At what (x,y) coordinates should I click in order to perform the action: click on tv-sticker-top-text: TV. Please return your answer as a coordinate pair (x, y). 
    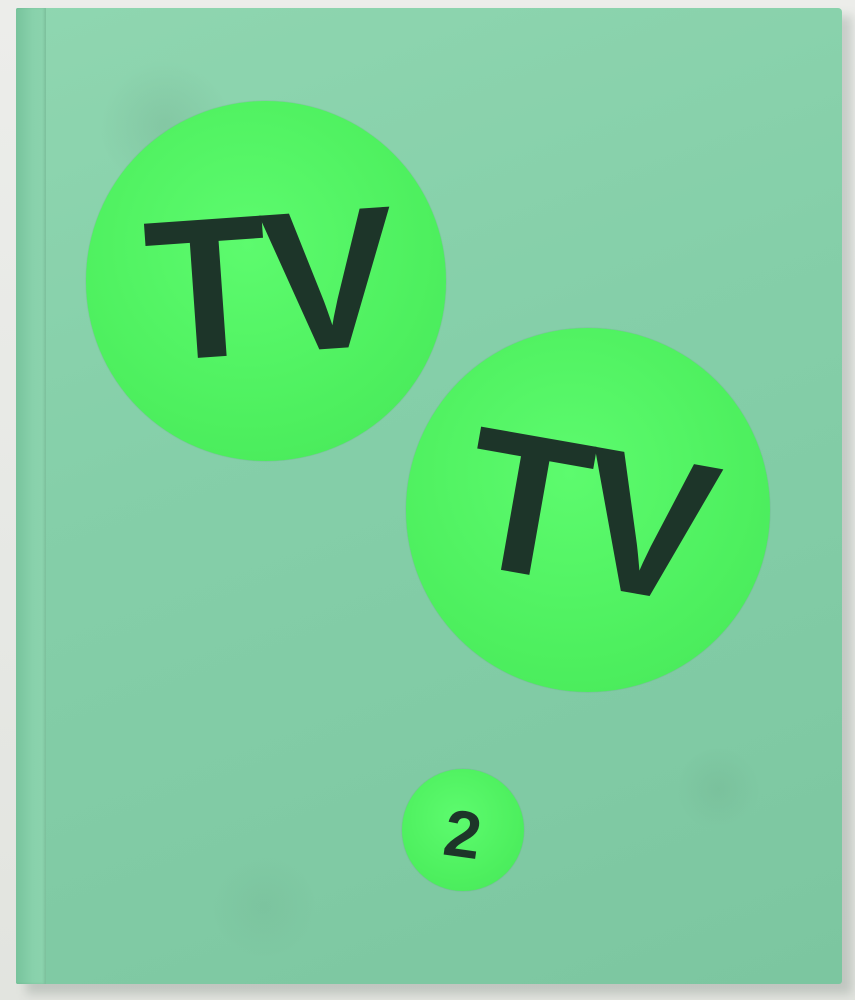
    Looking at the image, I should click on (268, 284).